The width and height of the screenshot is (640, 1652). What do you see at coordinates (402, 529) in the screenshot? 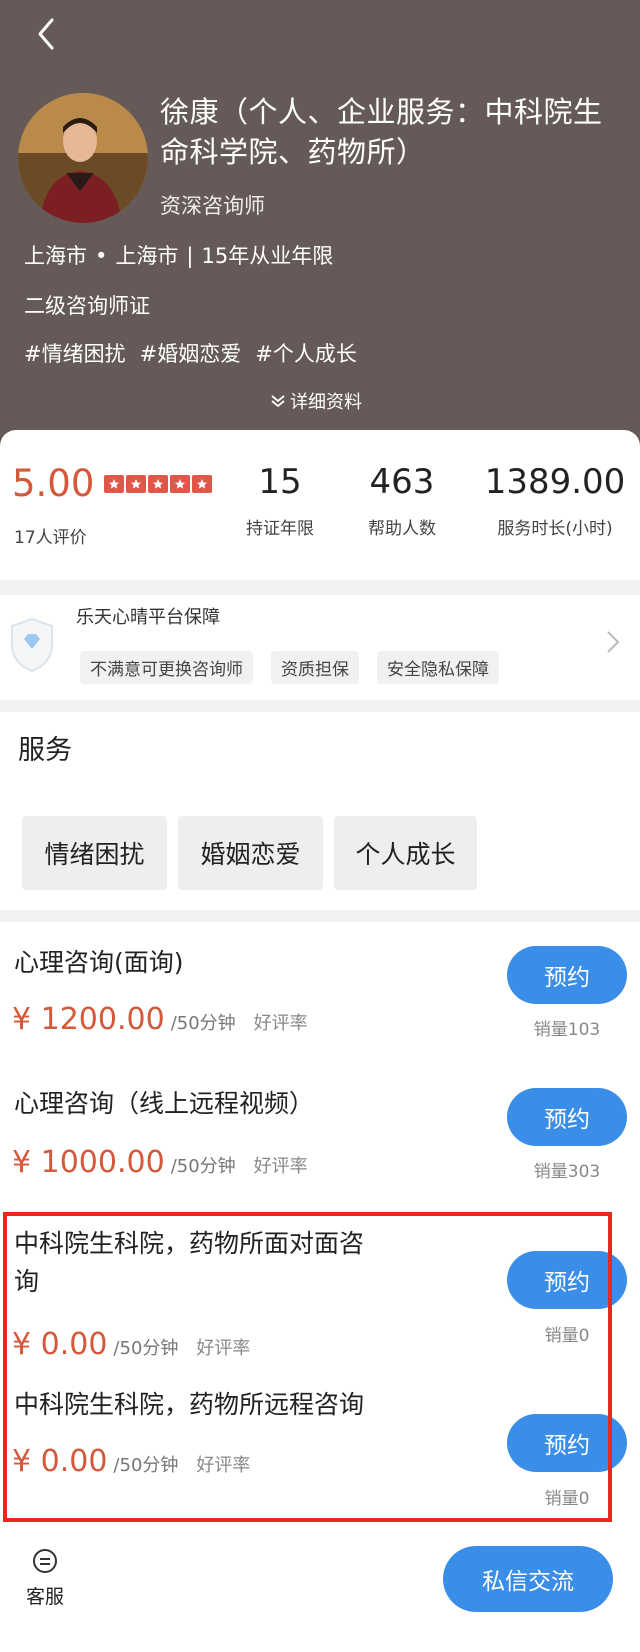
I see `stat-label: 帮助人数` at bounding box center [402, 529].